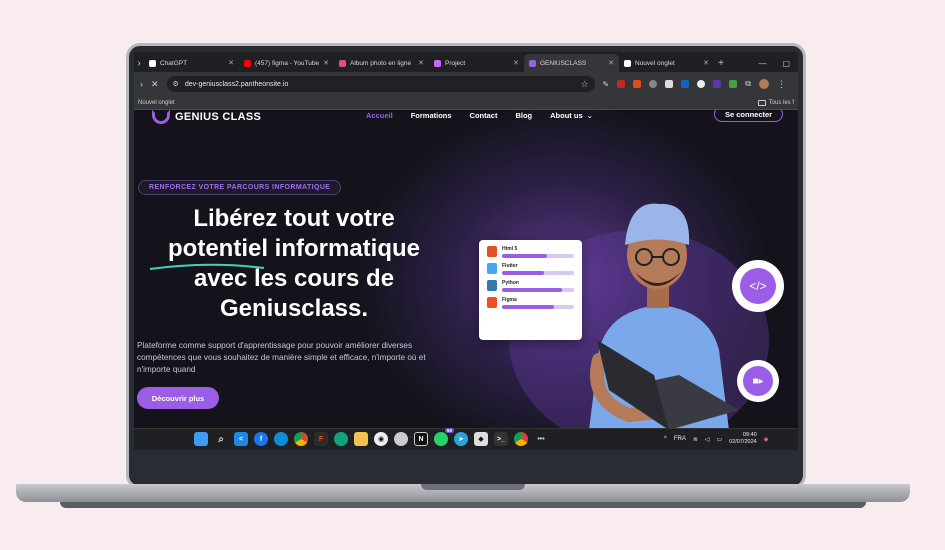 The height and width of the screenshot is (550, 945). What do you see at coordinates (695, 439) in the screenshot?
I see `wifi-icon: ≋` at bounding box center [695, 439].